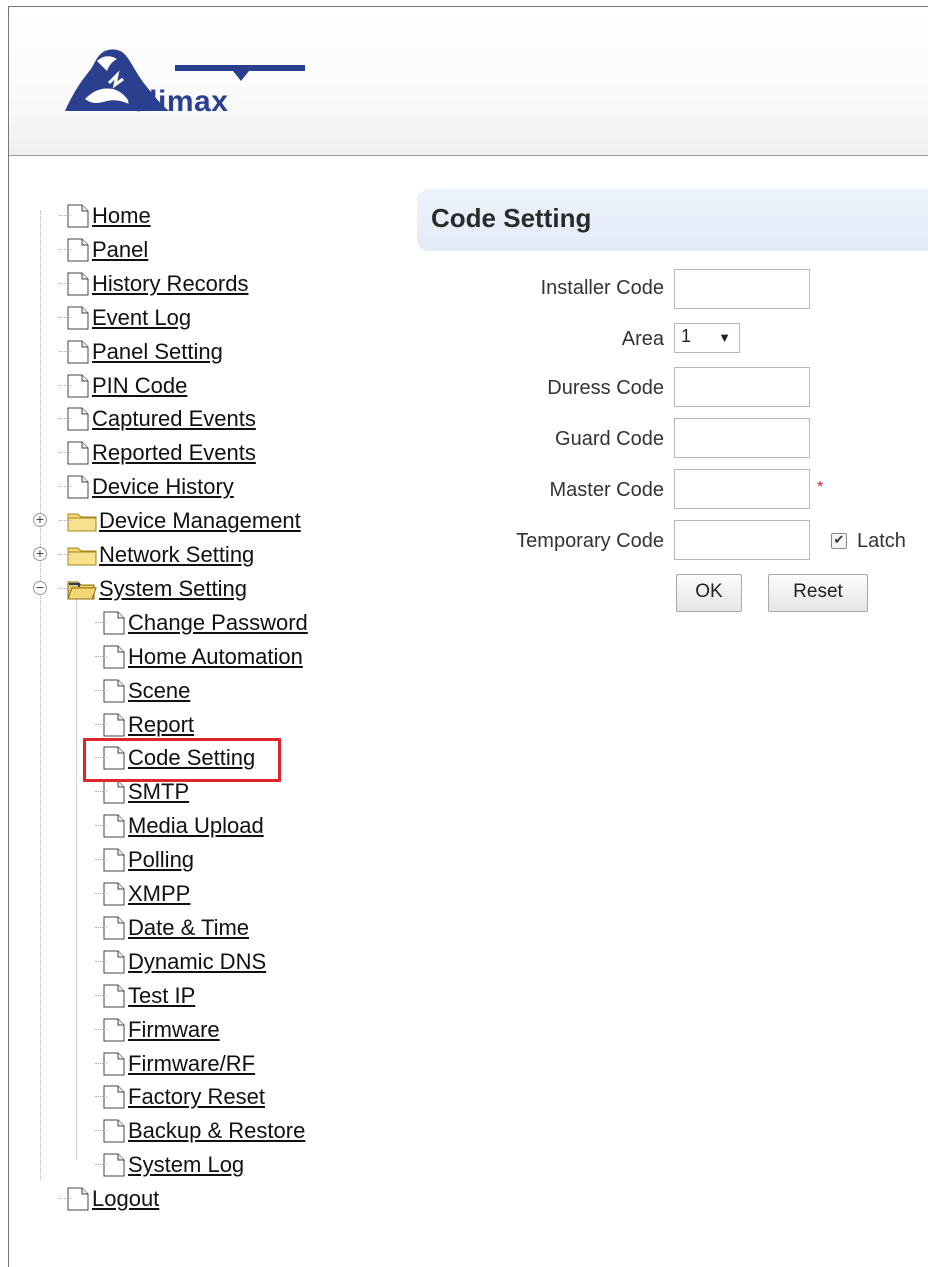  I want to click on sidebar-item-captured-events: Captured Events, so click(157, 419).